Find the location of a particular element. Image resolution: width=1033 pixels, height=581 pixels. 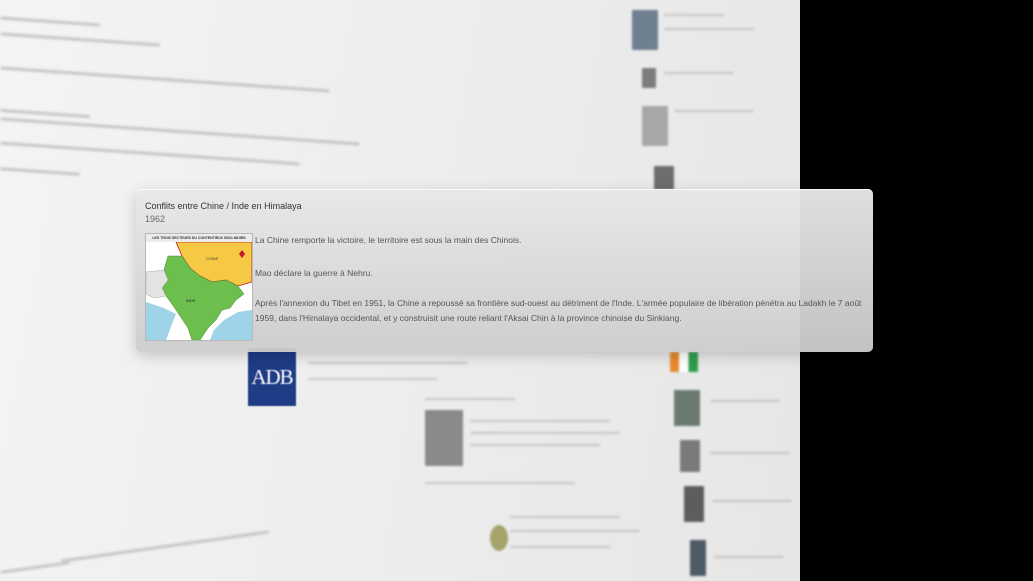

adb-logo: ADB is located at coordinates (272, 377).